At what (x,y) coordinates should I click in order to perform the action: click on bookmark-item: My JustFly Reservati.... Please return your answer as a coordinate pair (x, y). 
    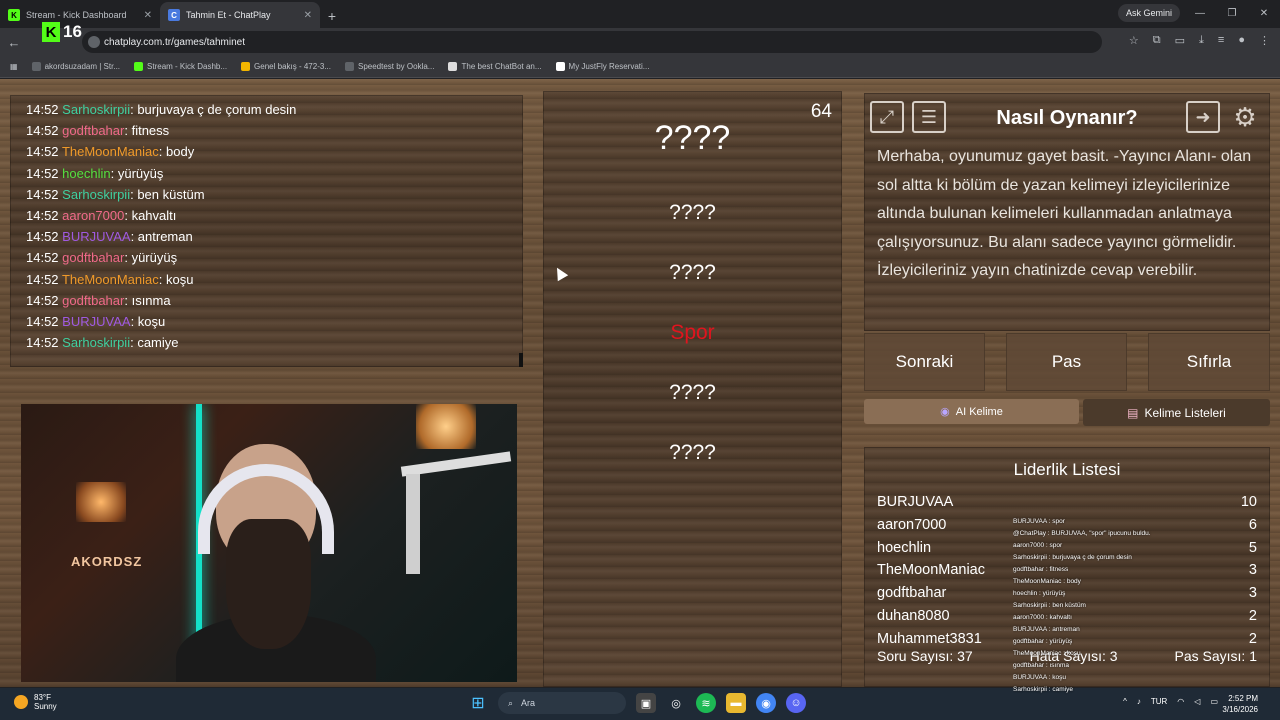
    Looking at the image, I should click on (602, 66).